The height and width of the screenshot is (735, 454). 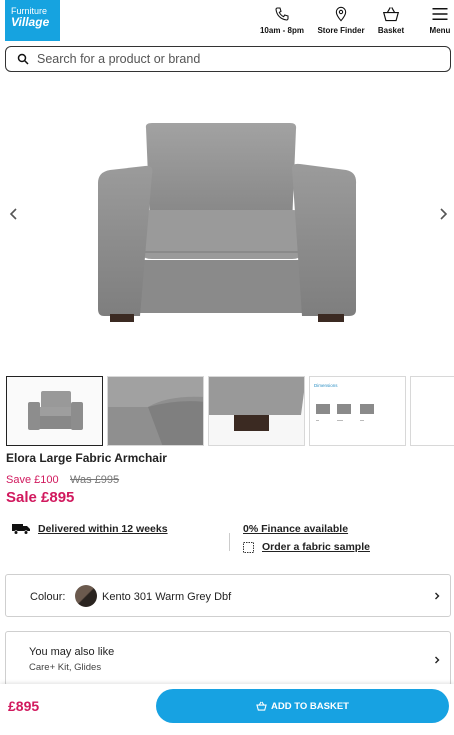 I want to click on basket-button: Basket, so click(x=391, y=20).